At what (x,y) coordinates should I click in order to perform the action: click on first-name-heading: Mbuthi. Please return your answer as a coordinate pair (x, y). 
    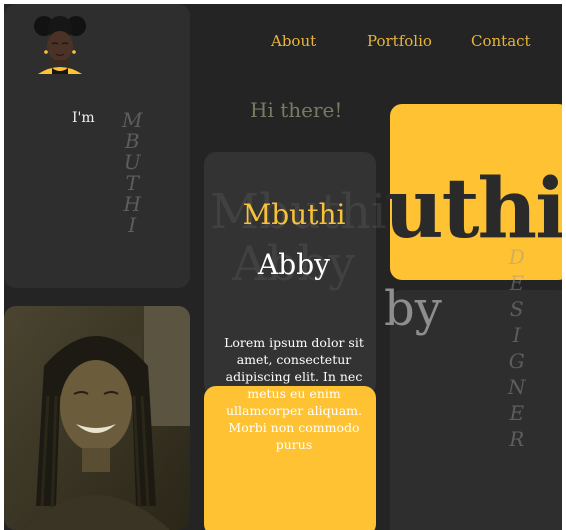
    Looking at the image, I should click on (294, 214).